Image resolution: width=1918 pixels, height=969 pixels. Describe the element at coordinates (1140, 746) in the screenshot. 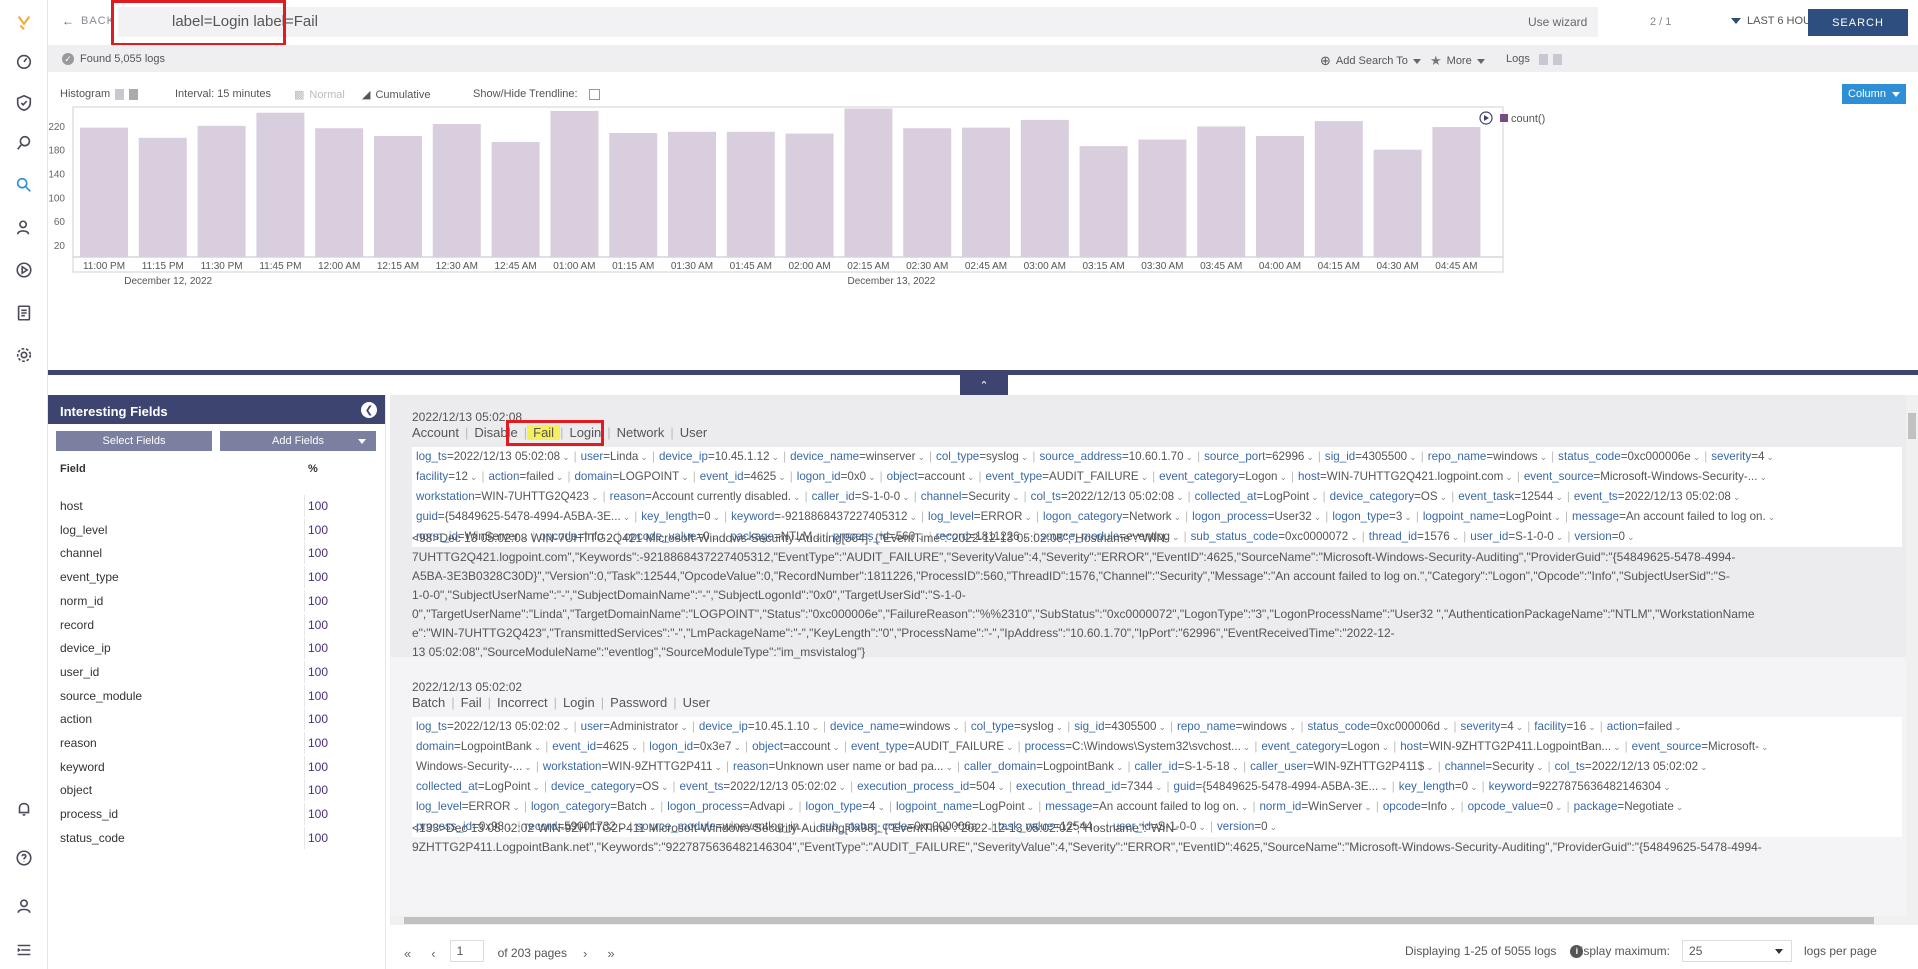

I see `kv-pair: process=C:\Windows\System32\svchost... ⌄` at that location.